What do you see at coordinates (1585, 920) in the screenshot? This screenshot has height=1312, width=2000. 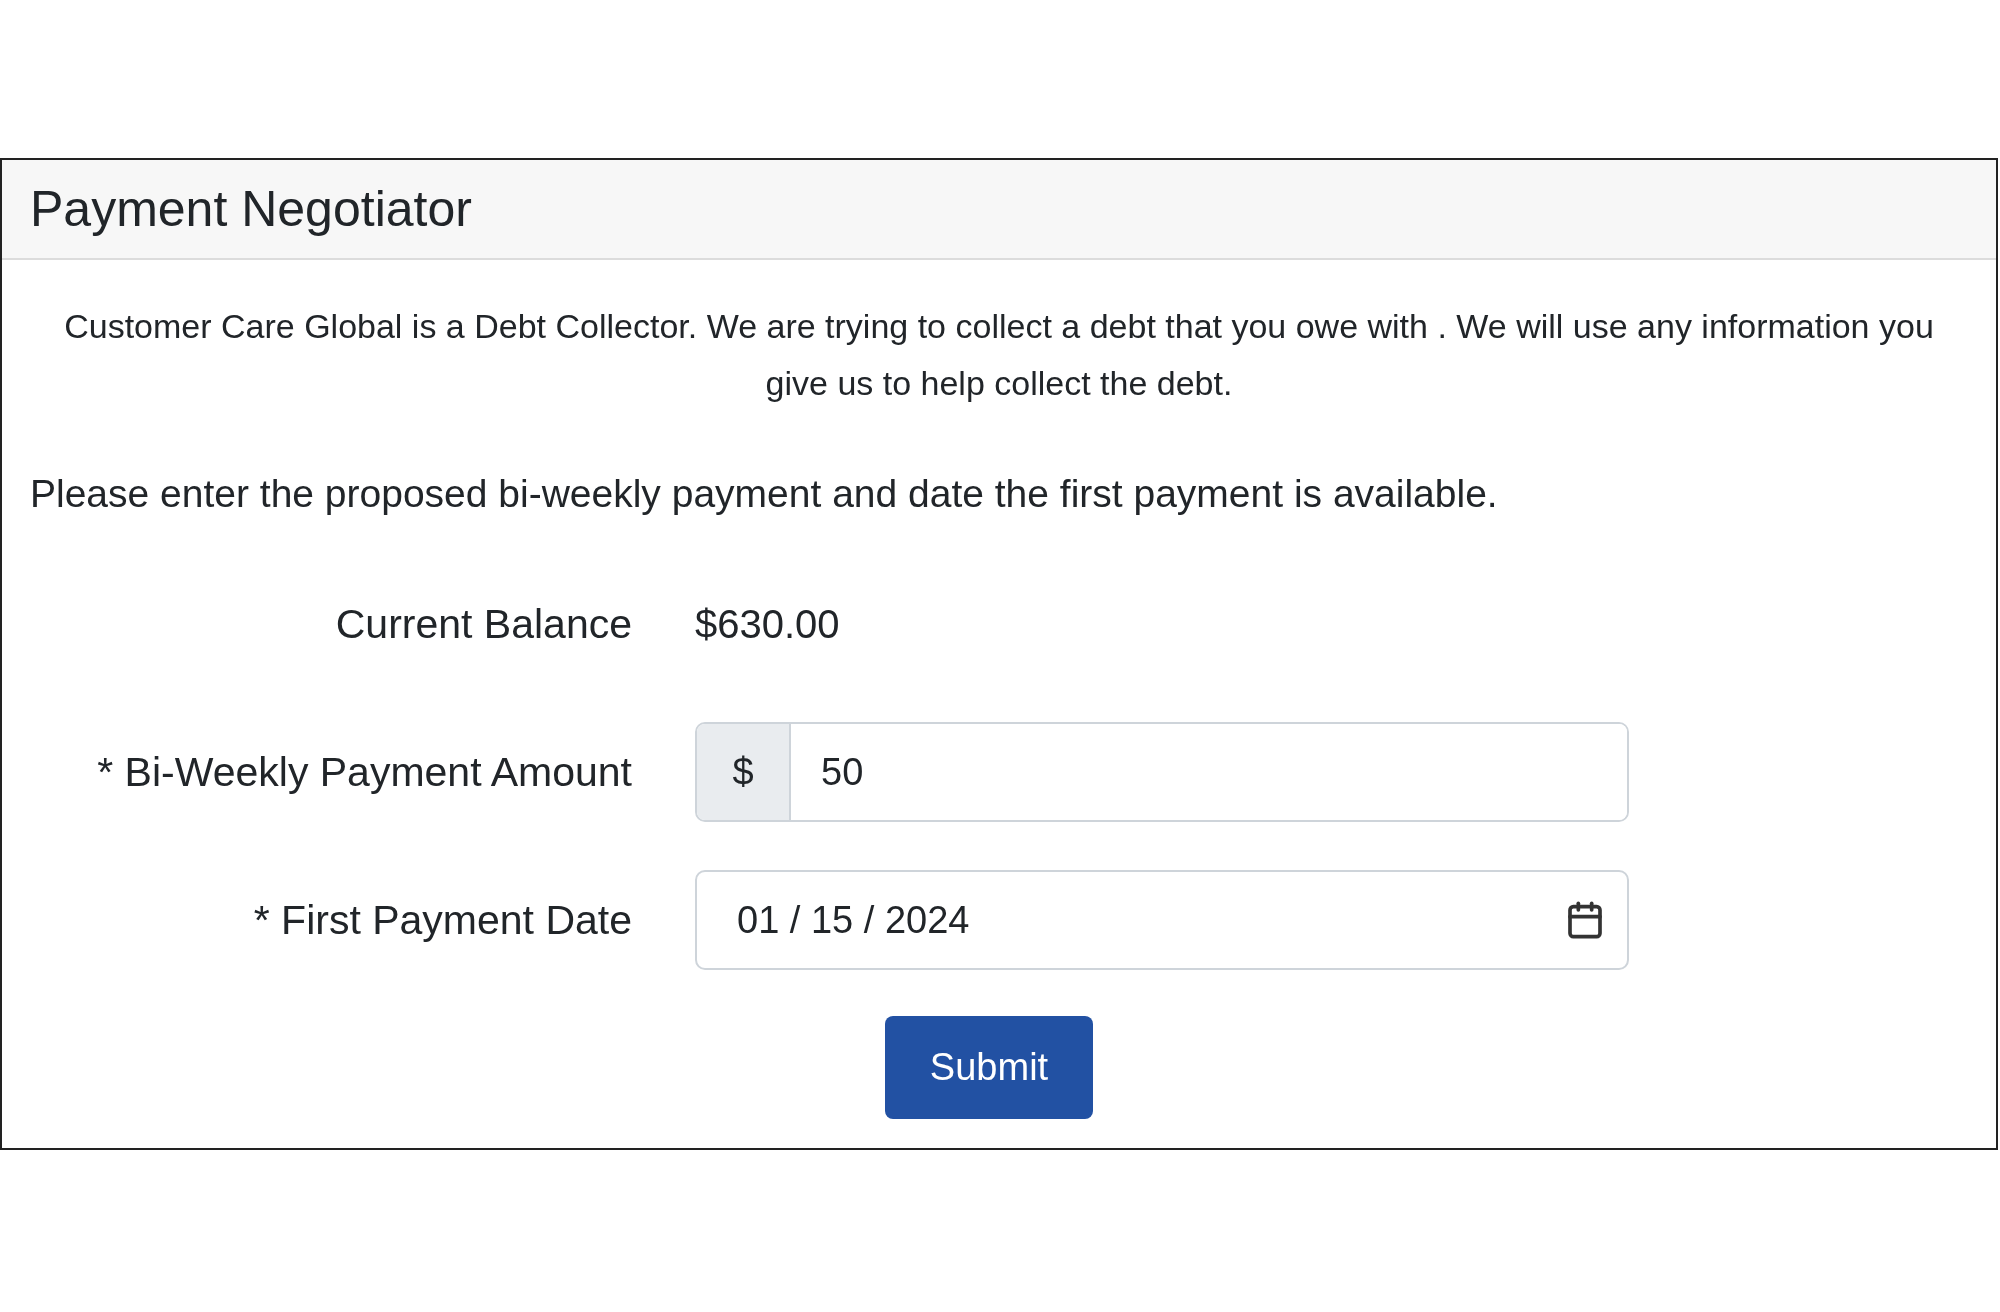 I see `calendar-icon` at bounding box center [1585, 920].